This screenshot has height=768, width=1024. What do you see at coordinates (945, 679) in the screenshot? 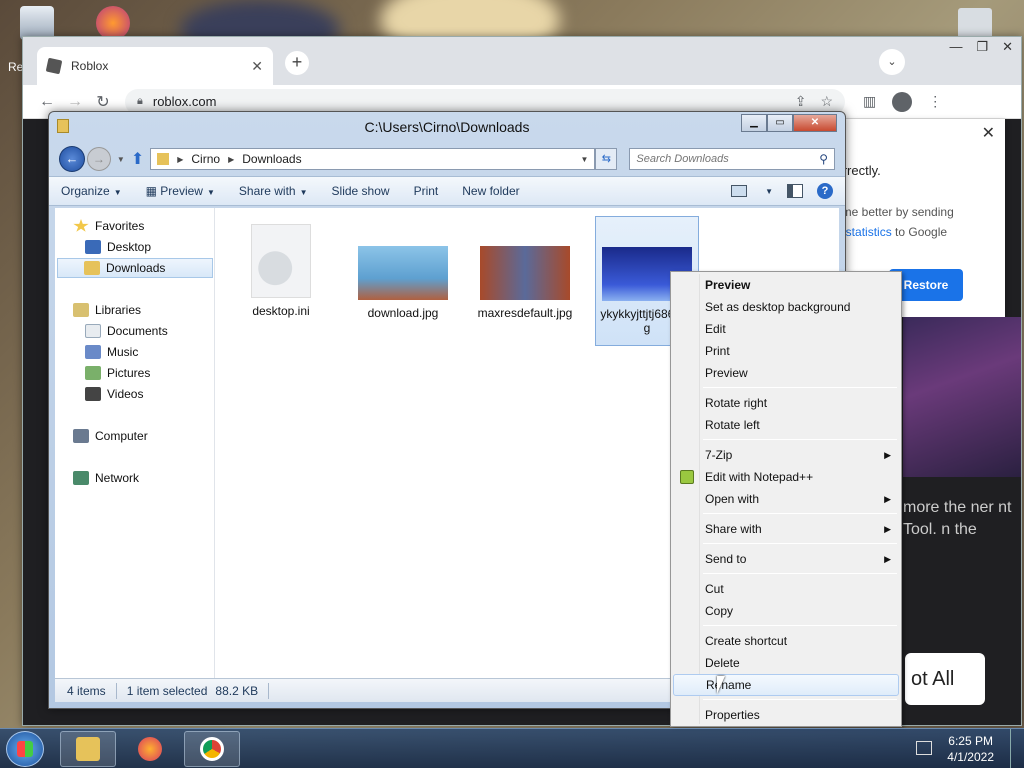
I see `accept-all-button: ot All` at bounding box center [945, 679].